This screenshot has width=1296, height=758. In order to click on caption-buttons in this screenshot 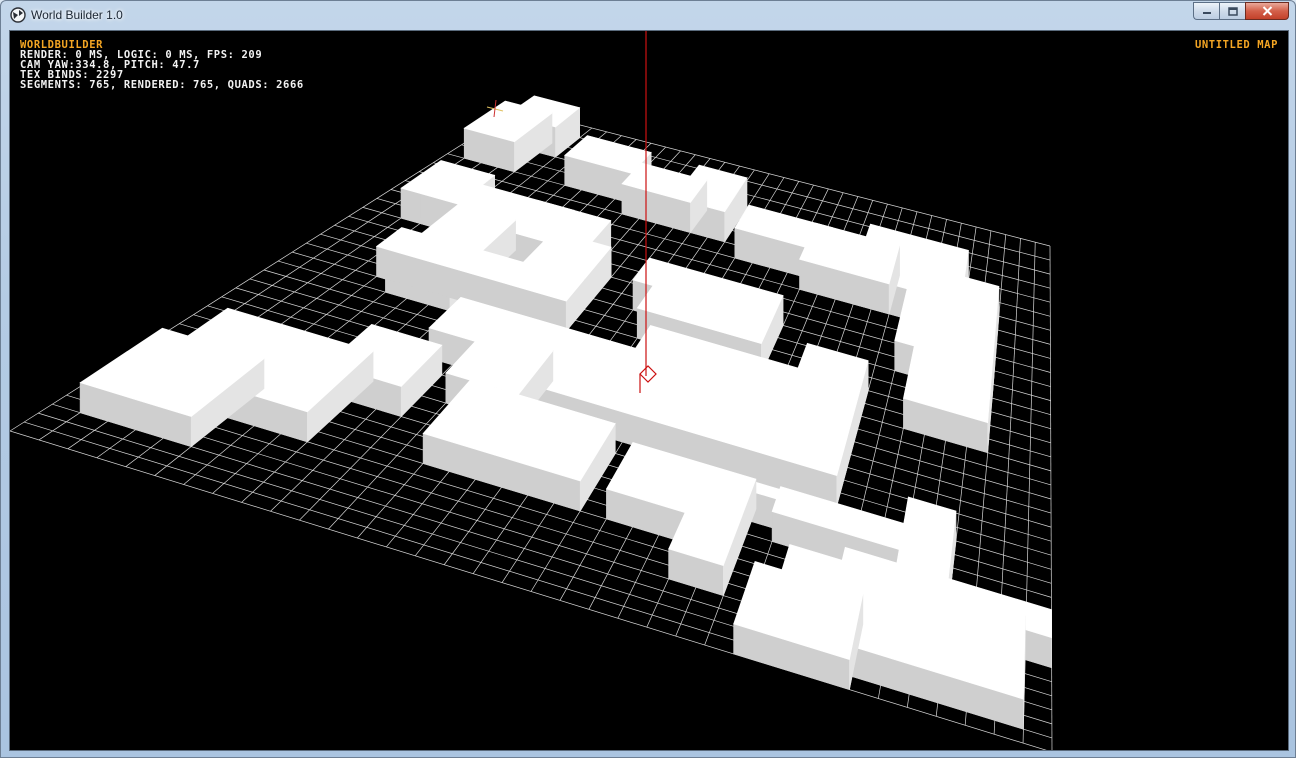, I will do `click(1241, 11)`.